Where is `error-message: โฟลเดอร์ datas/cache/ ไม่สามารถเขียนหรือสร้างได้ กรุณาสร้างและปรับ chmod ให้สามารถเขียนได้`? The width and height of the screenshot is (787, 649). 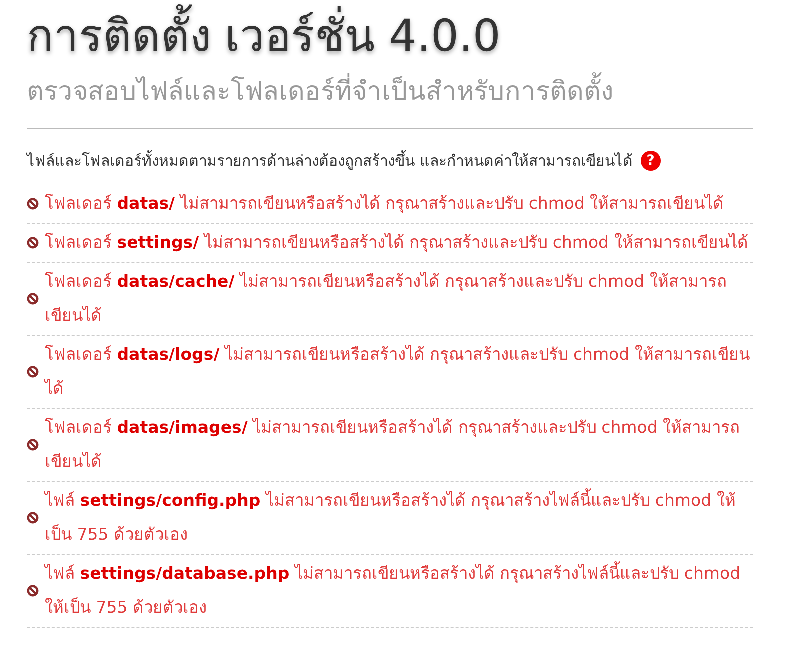 error-message: โฟลเดอร์ datas/cache/ ไม่สามารถเขียนหรือสร้างได้ กรุณาสร้างและปรับ chmod ให้สามารถเขียนได้ is located at coordinates (386, 299).